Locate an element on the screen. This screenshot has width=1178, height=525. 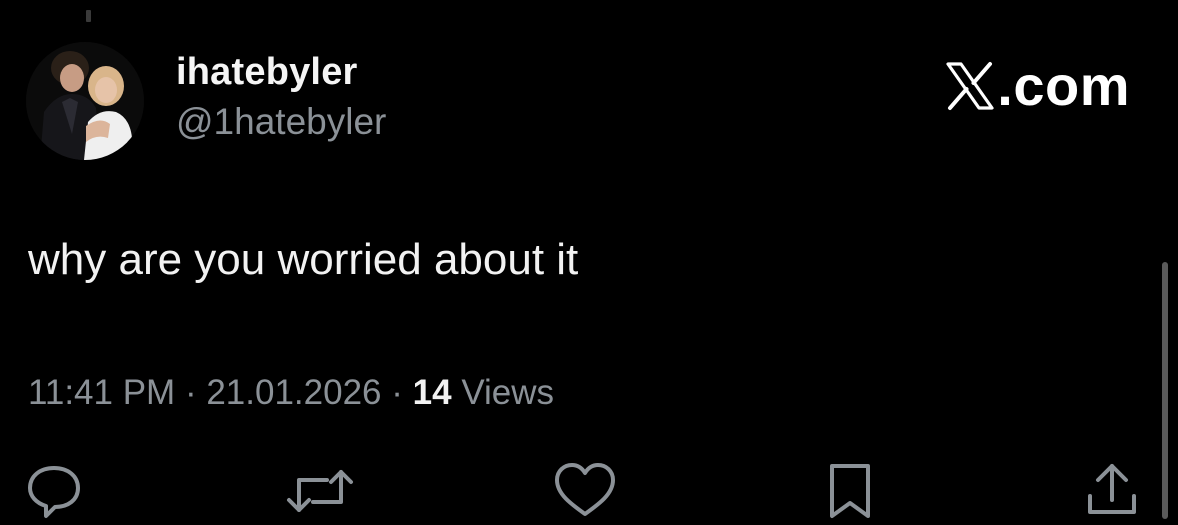
tweet-time: 11:41 PM is located at coordinates (101, 392).